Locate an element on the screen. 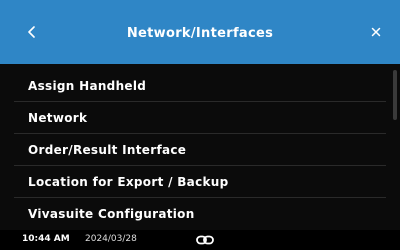 The width and height of the screenshot is (400, 250). menu-item-order-result-interface: Order/Result Interface is located at coordinates (200, 150).